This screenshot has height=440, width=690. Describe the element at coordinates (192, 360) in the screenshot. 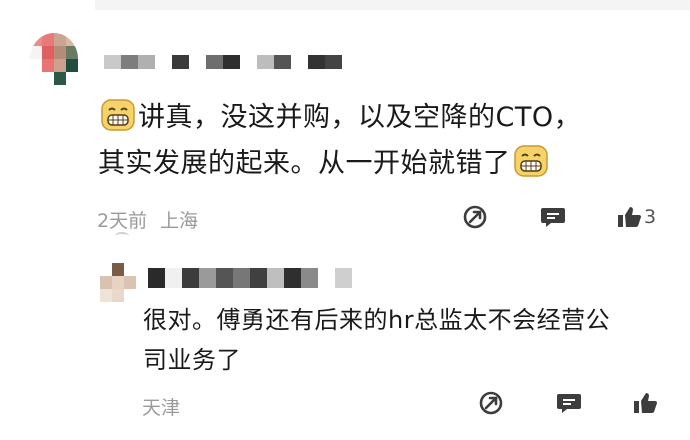

I see `reply-line-2: 司业务了` at that location.